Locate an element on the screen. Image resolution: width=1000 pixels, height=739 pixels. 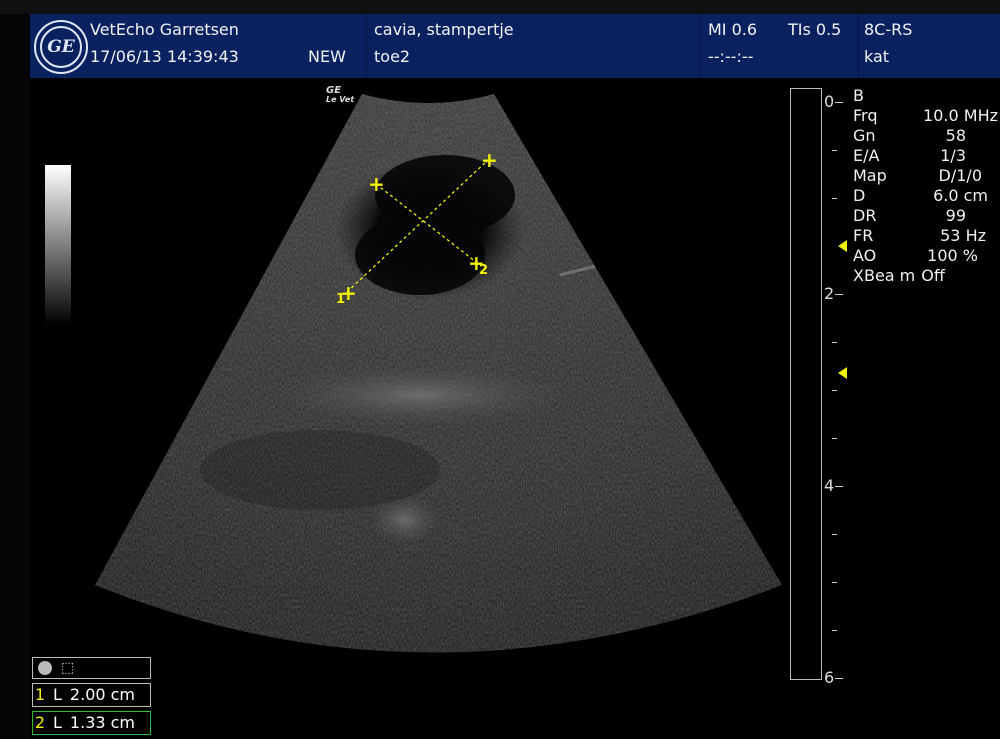
cursor-select-icon: ⬚ is located at coordinates (67, 668).